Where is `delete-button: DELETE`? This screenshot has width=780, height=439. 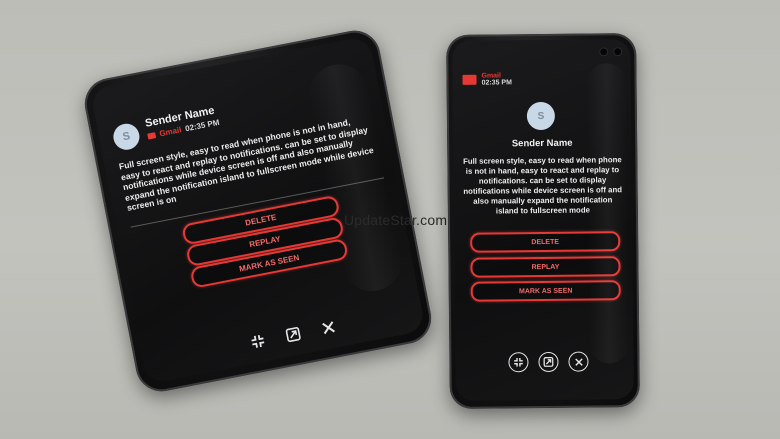 delete-button: DELETE is located at coordinates (545, 242).